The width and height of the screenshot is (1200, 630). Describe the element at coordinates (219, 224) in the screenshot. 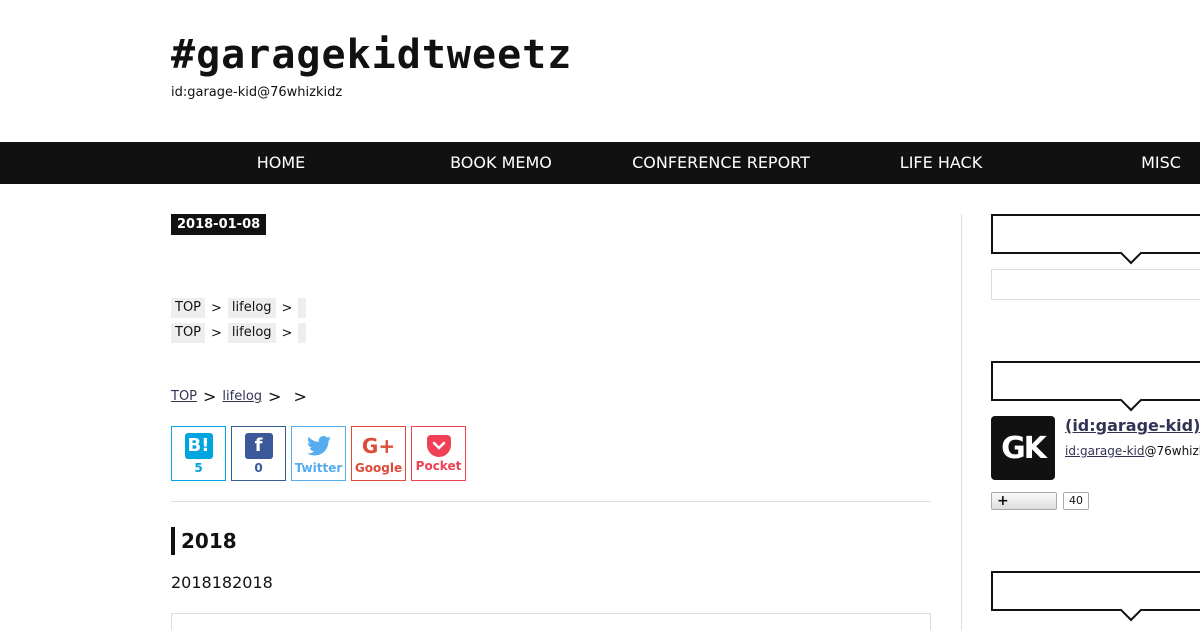

I see `post-date: 2018-01-08` at that location.